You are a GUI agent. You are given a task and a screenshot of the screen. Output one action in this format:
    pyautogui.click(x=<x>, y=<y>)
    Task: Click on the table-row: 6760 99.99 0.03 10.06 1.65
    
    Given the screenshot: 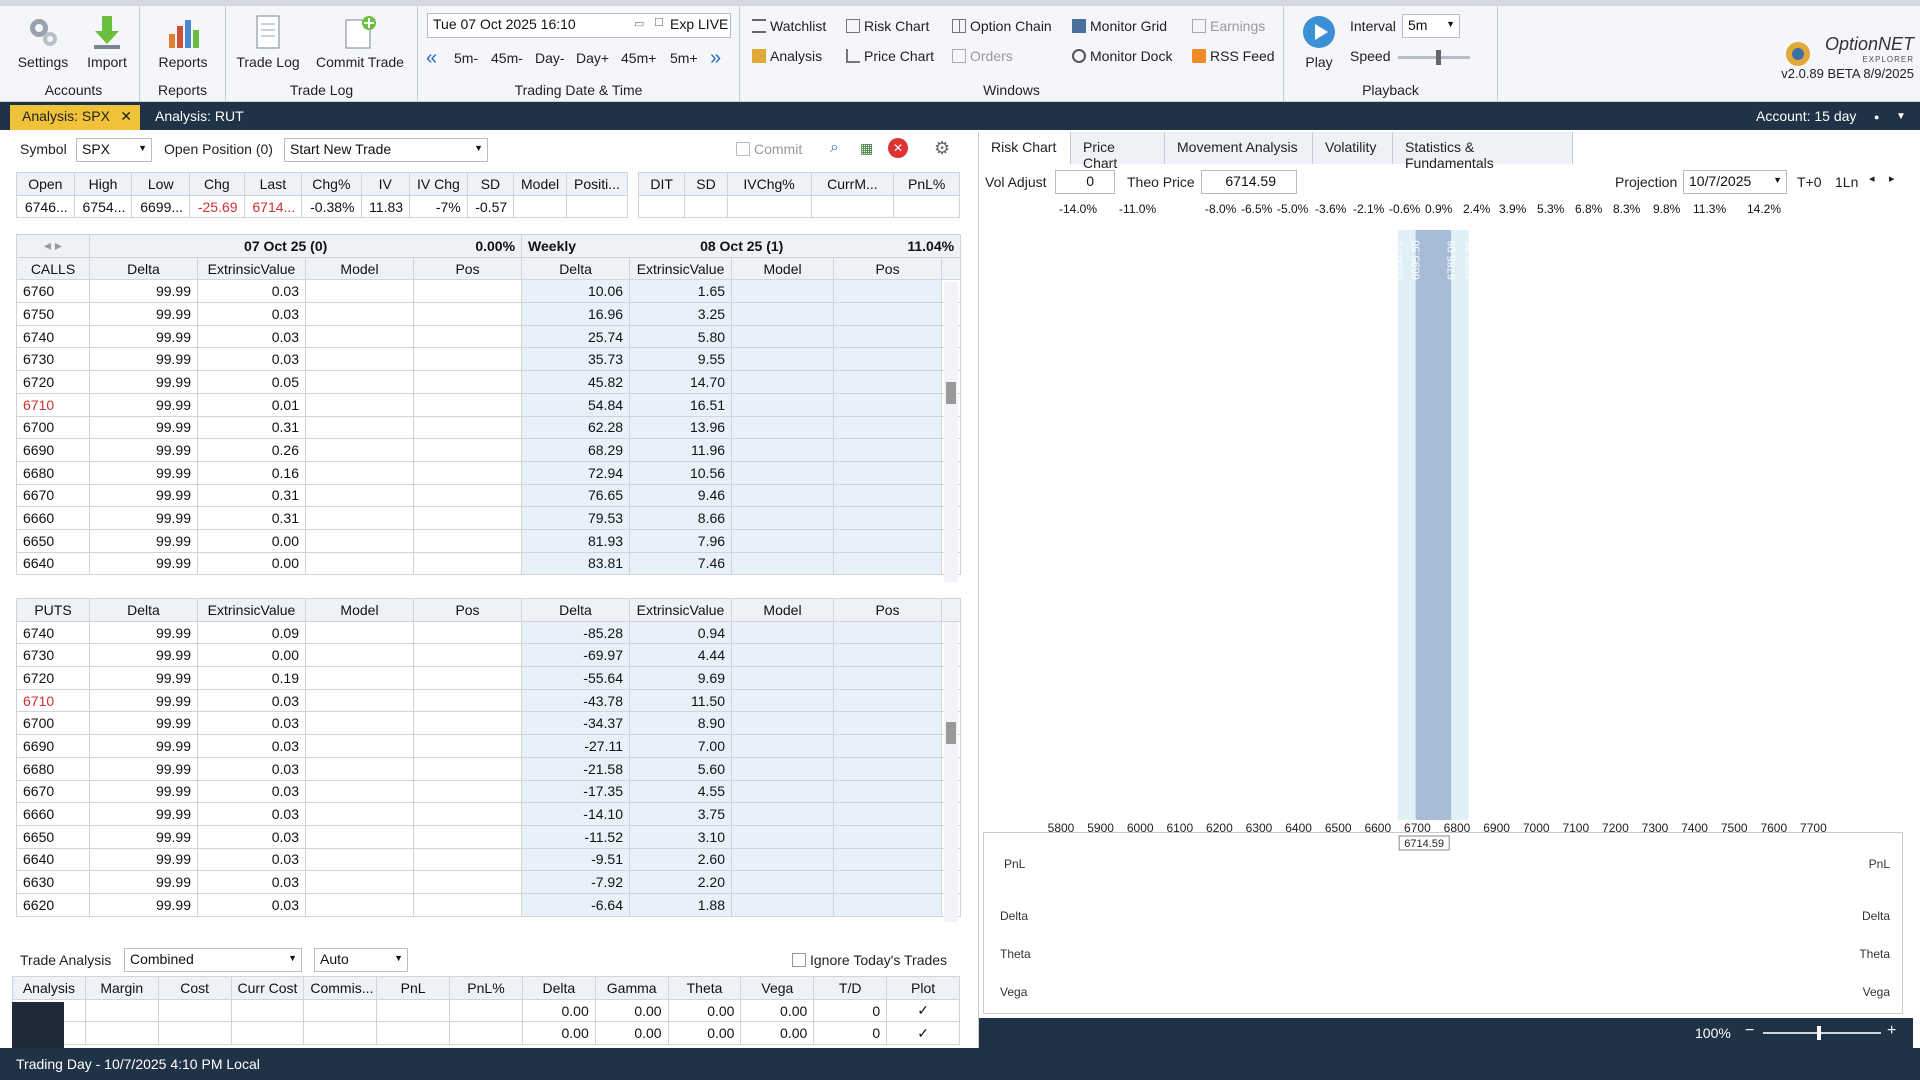 What is the action you would take?
    pyautogui.click(x=489, y=291)
    